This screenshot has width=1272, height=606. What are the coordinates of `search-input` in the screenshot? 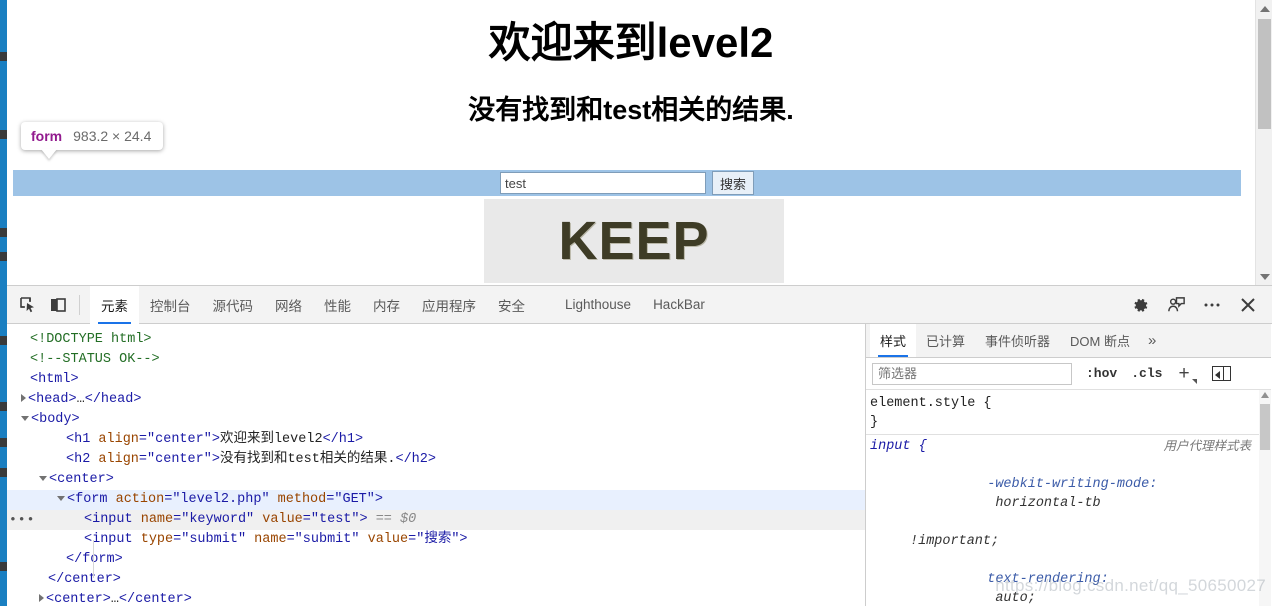 It's located at (602, 183).